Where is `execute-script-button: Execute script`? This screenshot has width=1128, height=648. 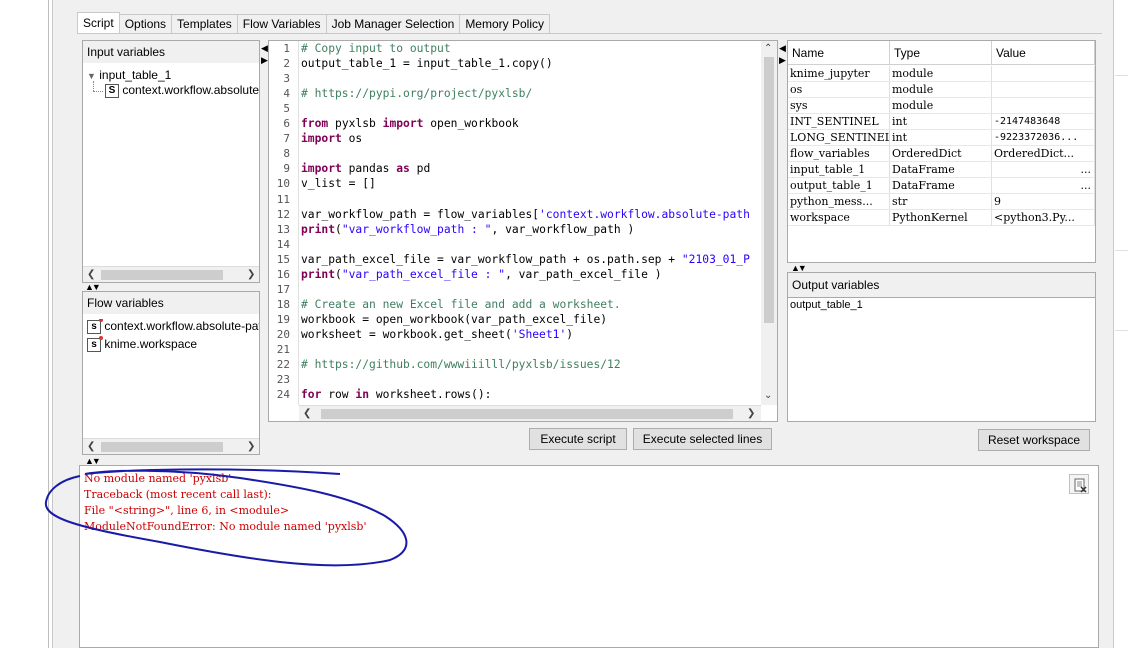 execute-script-button: Execute script is located at coordinates (578, 439).